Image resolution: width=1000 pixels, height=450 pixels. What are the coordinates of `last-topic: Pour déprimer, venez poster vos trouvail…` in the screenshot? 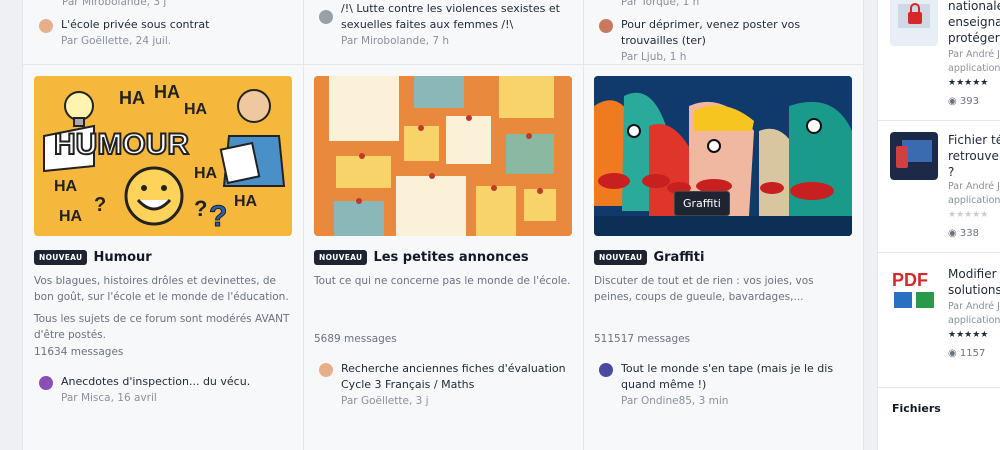 It's located at (724, 41).